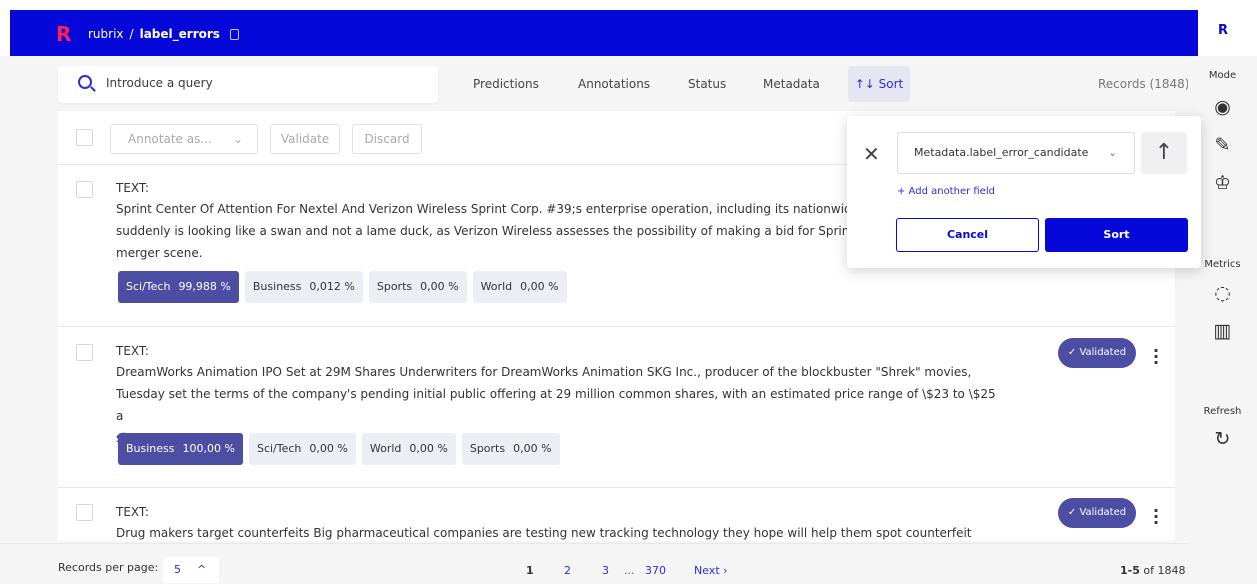  I want to click on breadcrumb-project: rubrix, so click(106, 34).